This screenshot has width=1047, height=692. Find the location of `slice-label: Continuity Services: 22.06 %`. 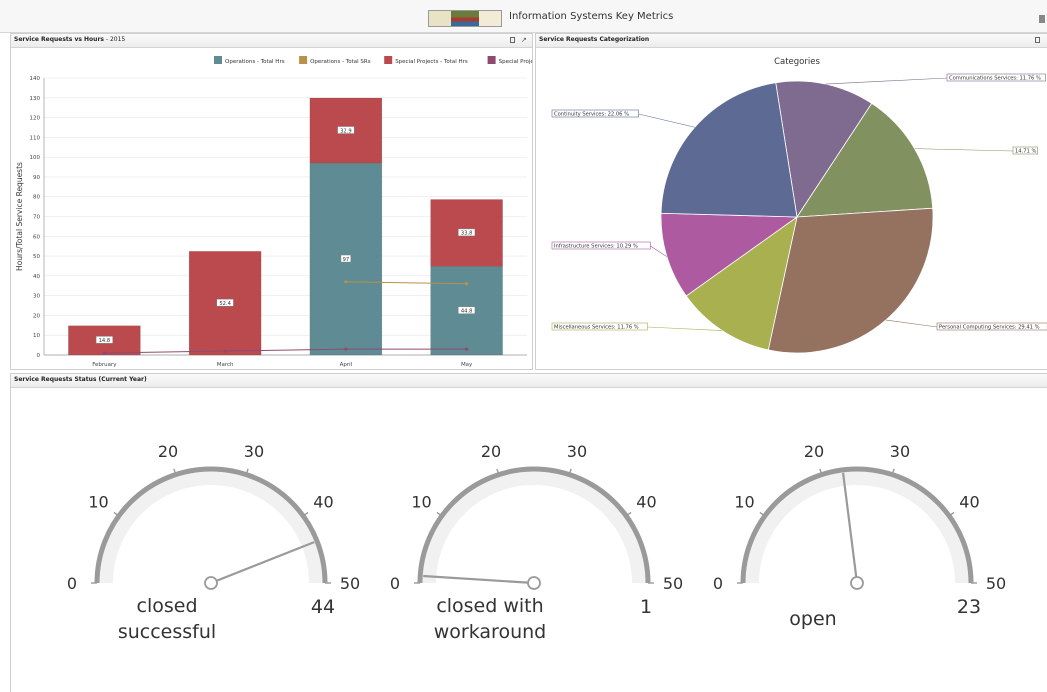

slice-label: Continuity Services: 22.06 % is located at coordinates (591, 115).